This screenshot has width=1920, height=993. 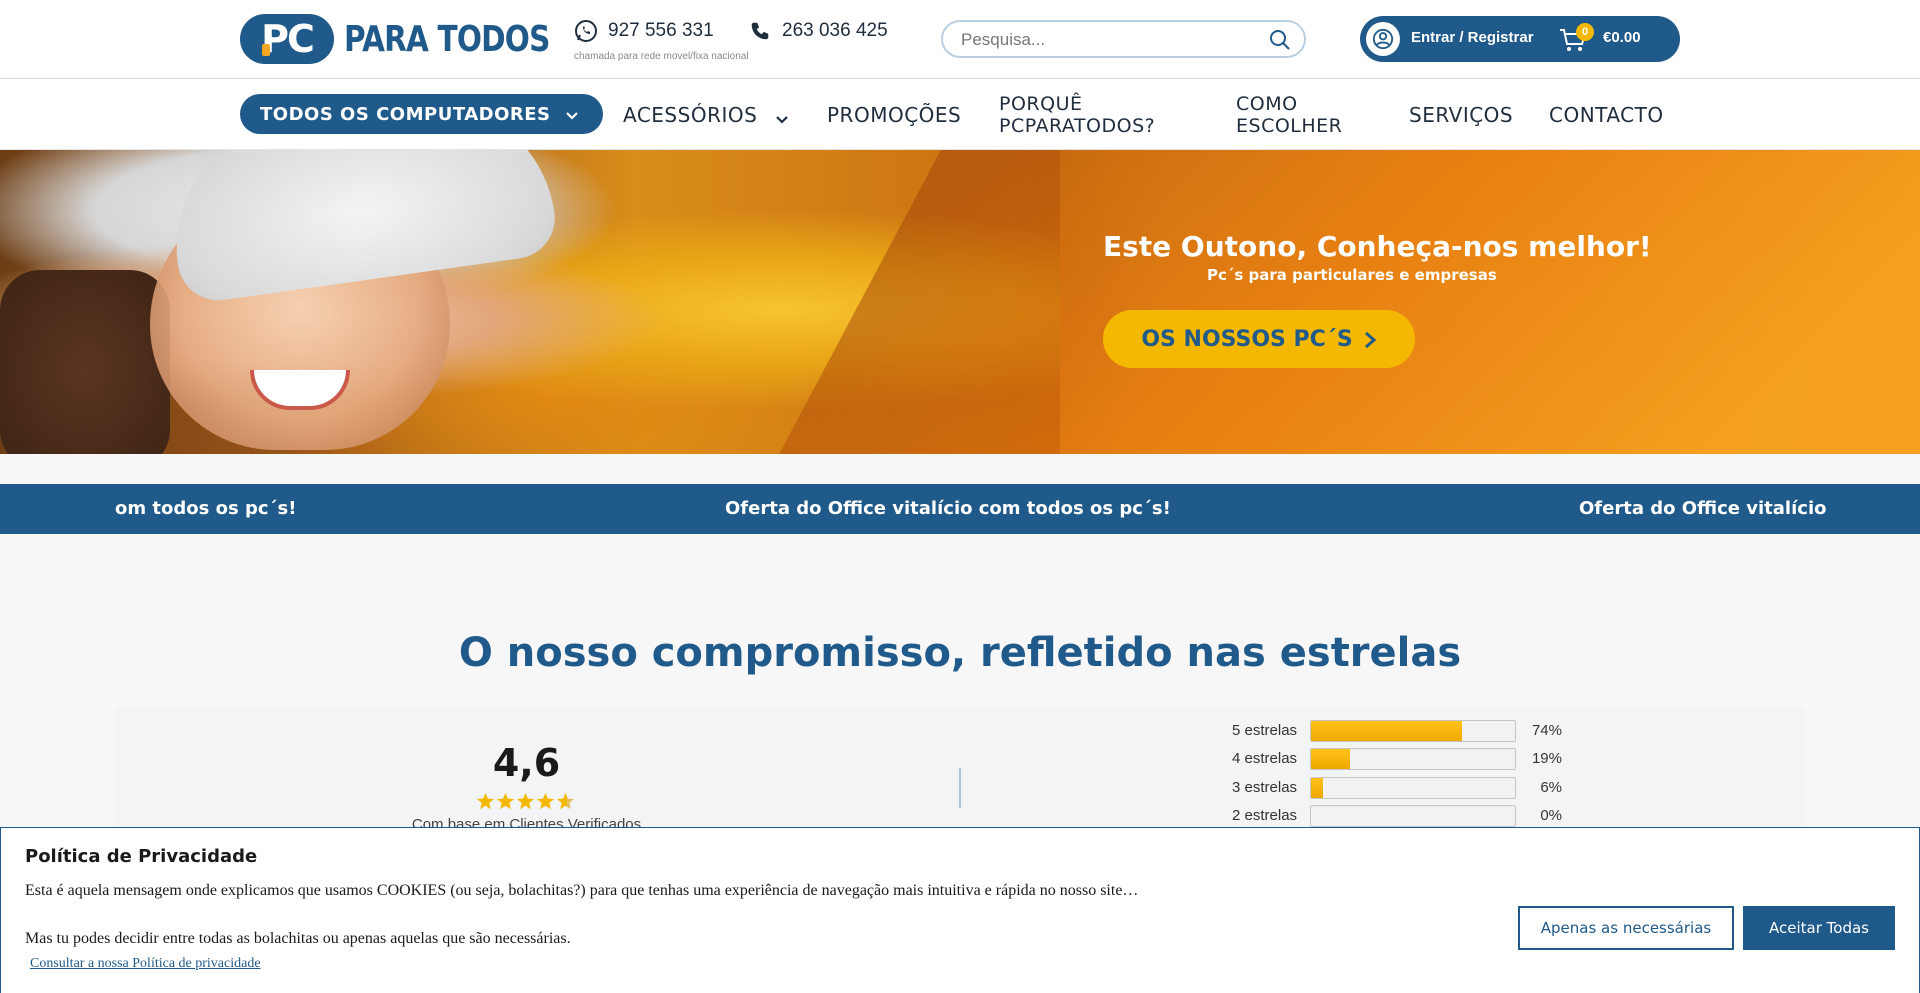 What do you see at coordinates (1546, 758) in the screenshot?
I see `rating-row-percent: 19%` at bounding box center [1546, 758].